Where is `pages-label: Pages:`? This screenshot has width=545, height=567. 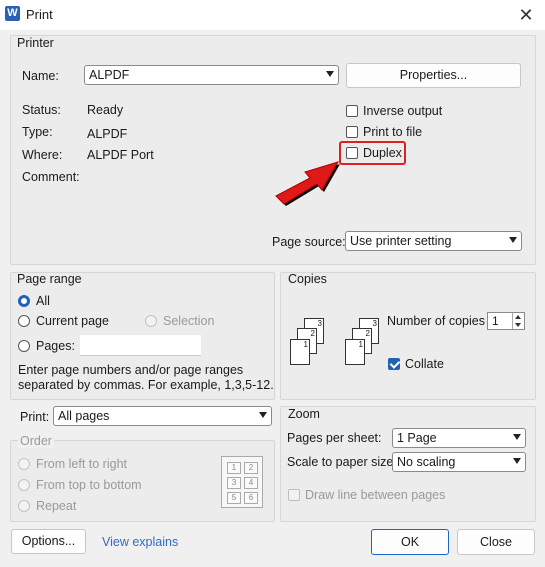
pages-label: Pages: is located at coordinates (55, 346).